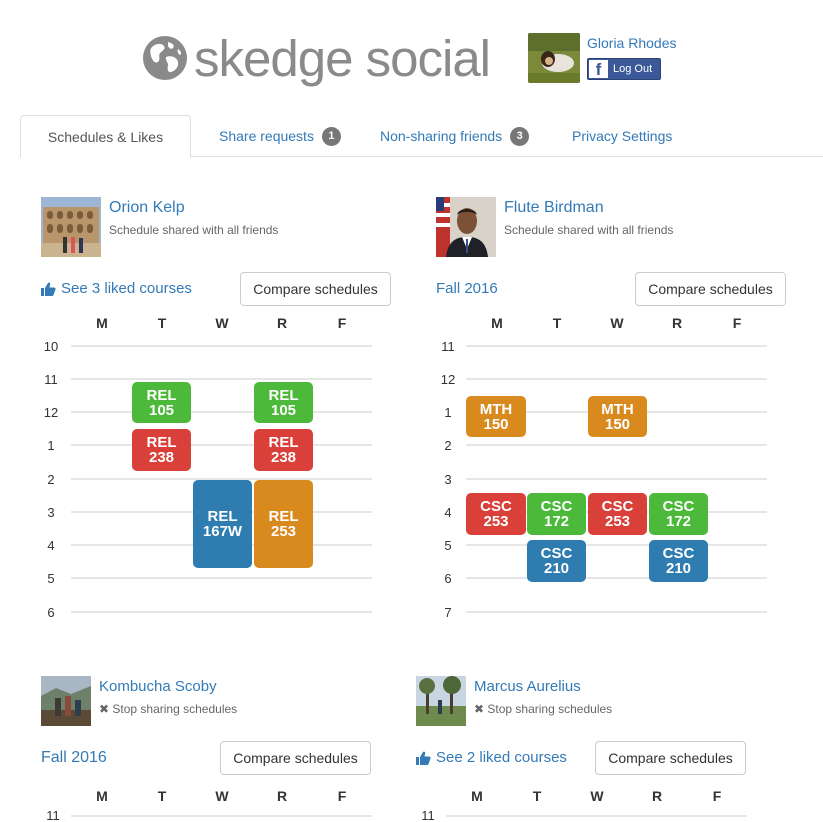 The height and width of the screenshot is (822, 823). What do you see at coordinates (147, 208) in the screenshot?
I see `friend-name: Orion Kelp` at bounding box center [147, 208].